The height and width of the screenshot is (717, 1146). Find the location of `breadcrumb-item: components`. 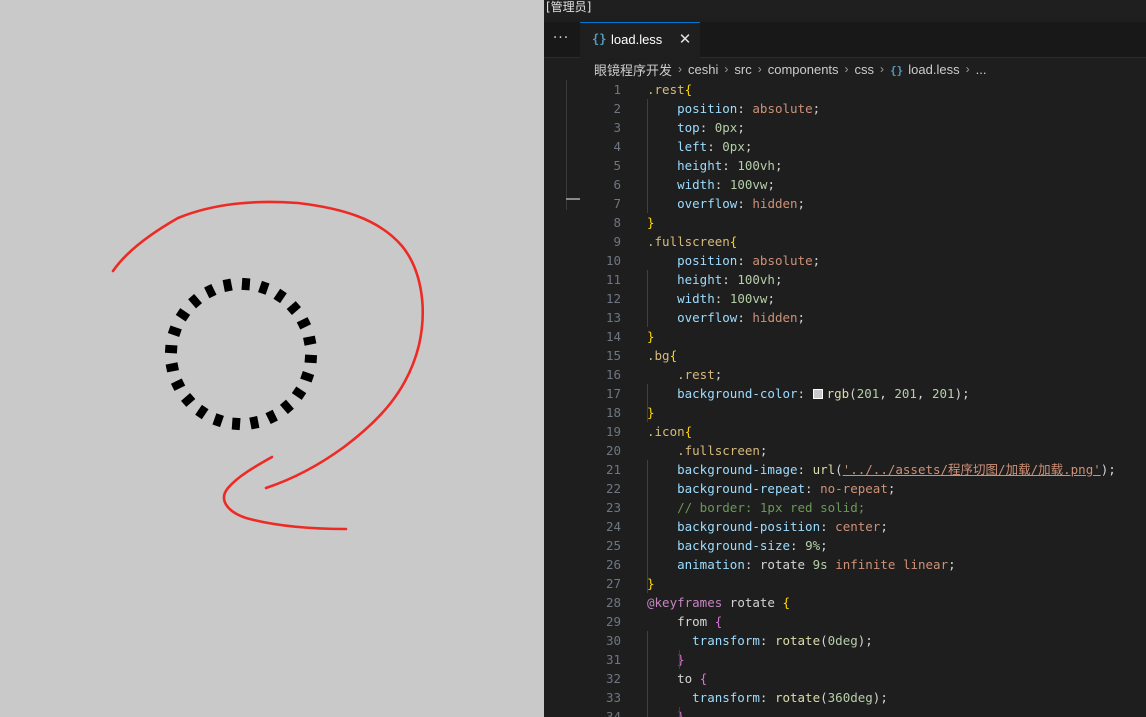

breadcrumb-item: components is located at coordinates (803, 69).